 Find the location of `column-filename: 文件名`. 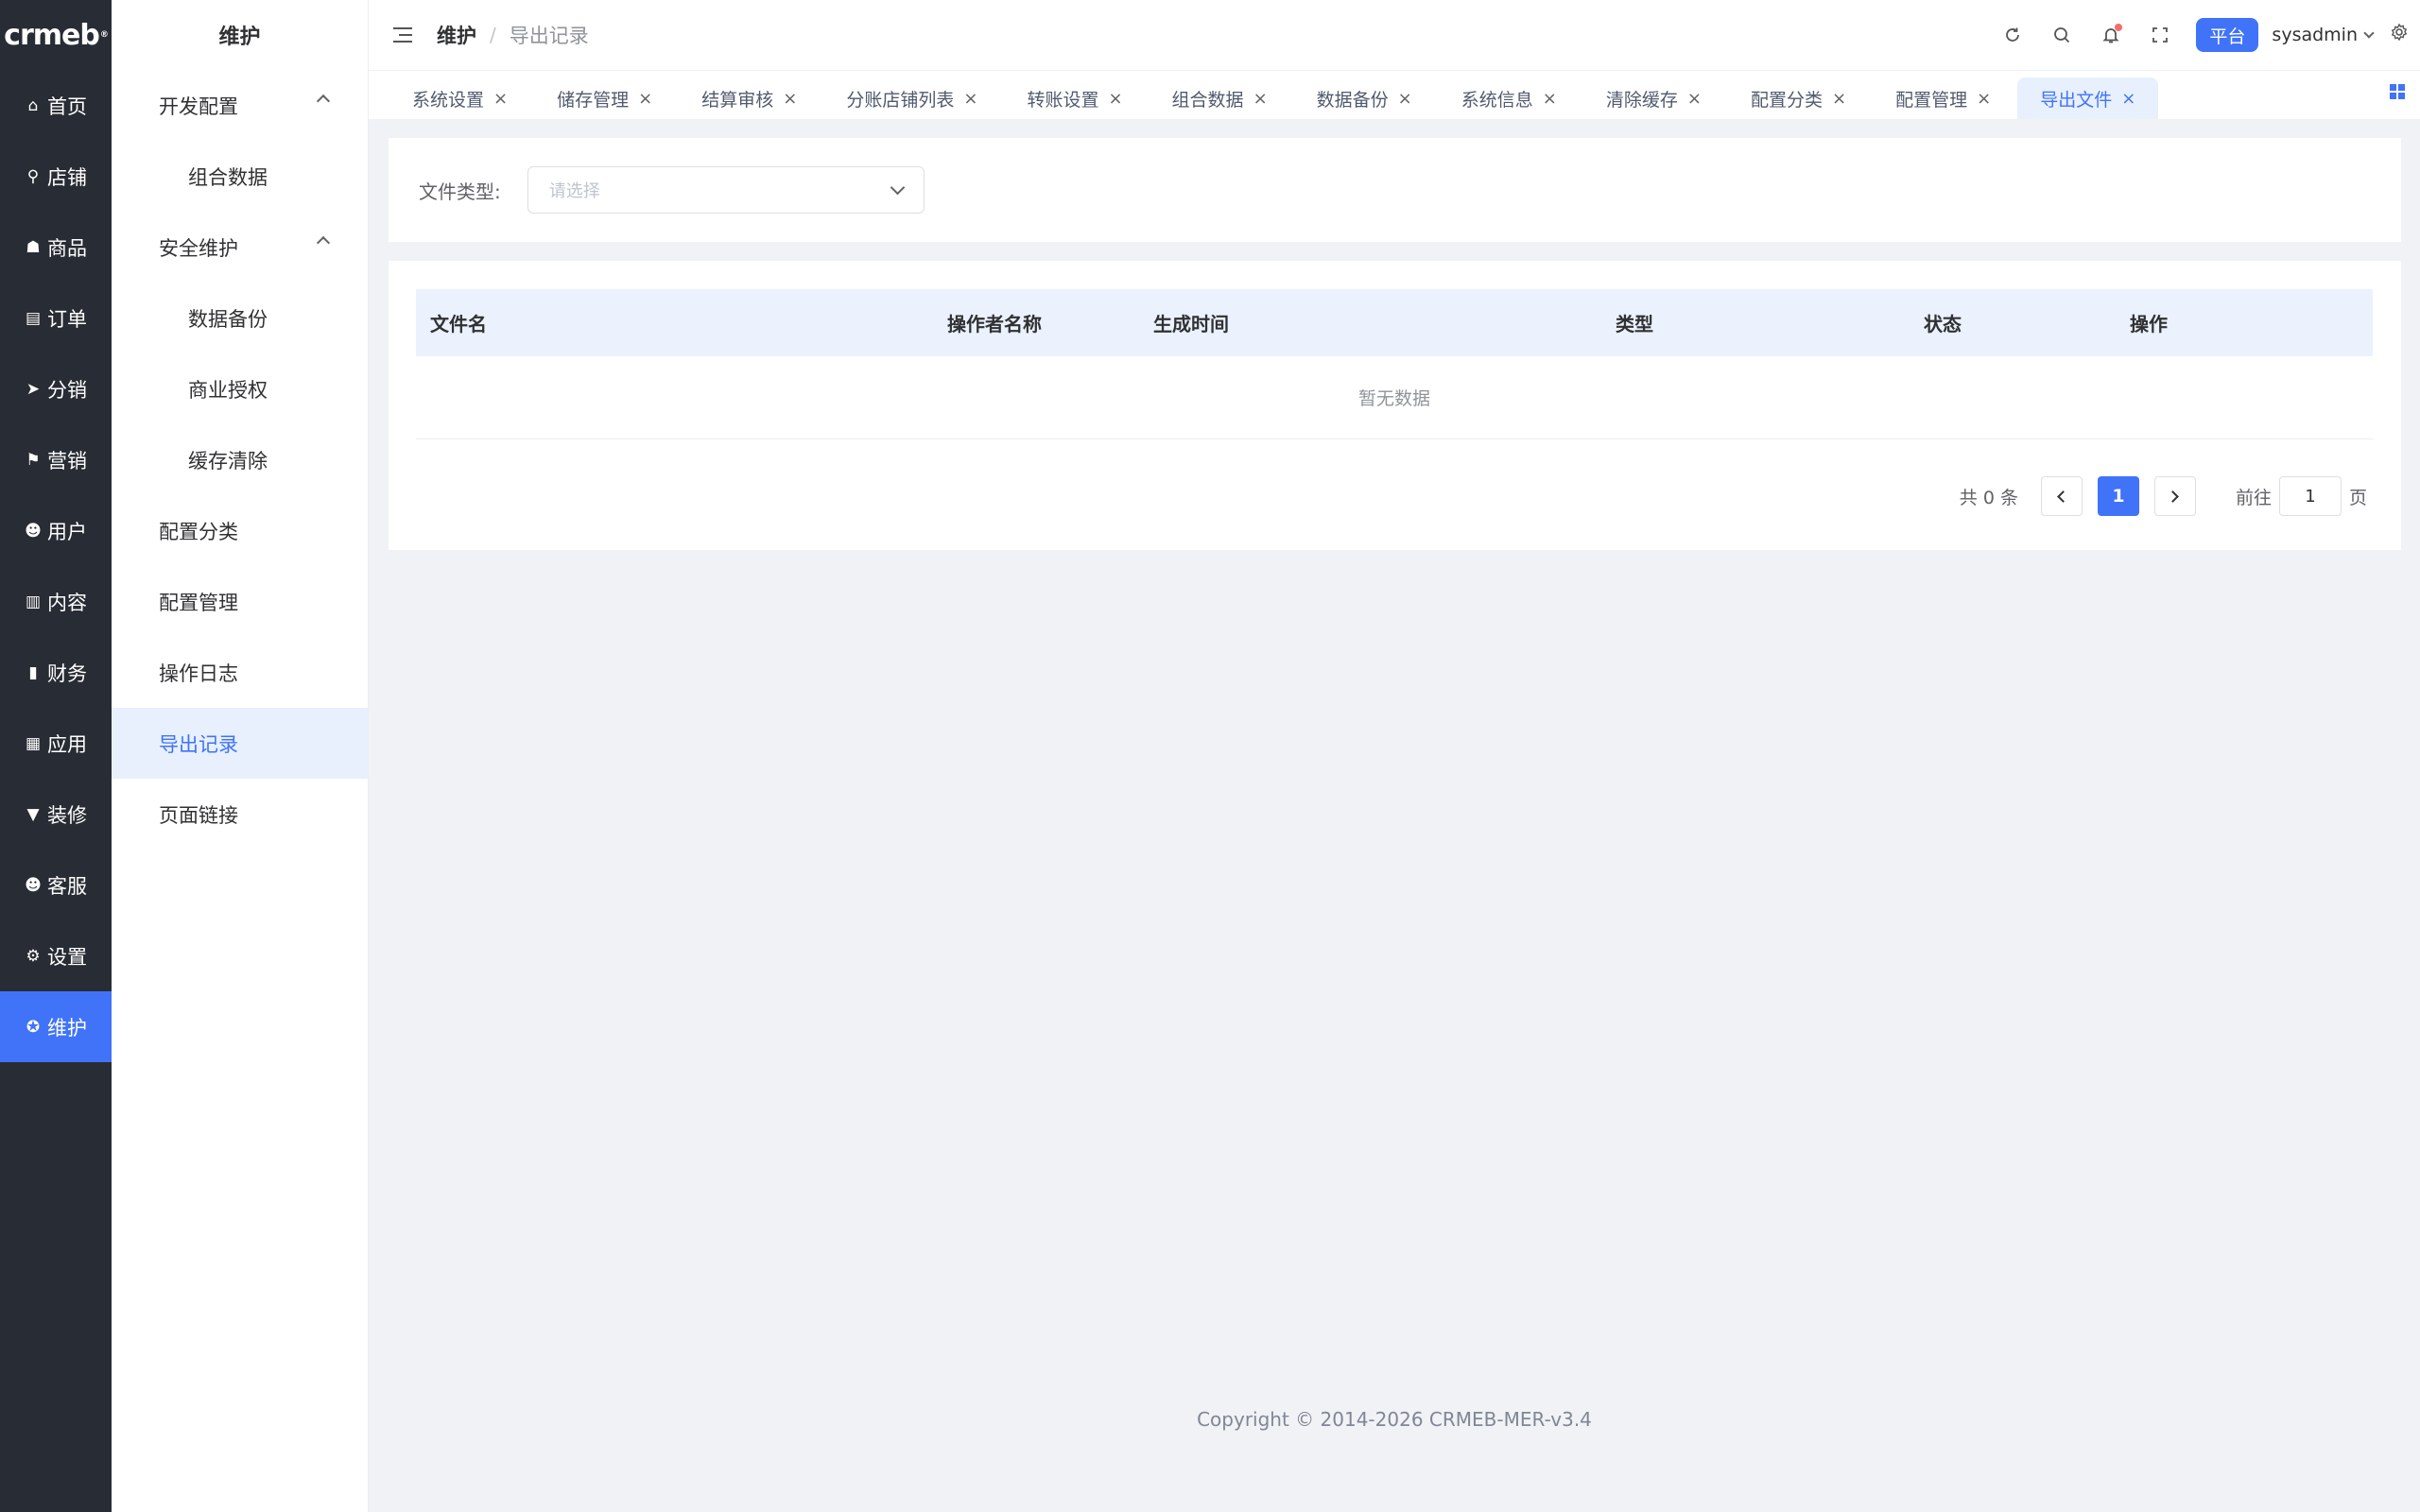

column-filename: 文件名 is located at coordinates (458, 324).